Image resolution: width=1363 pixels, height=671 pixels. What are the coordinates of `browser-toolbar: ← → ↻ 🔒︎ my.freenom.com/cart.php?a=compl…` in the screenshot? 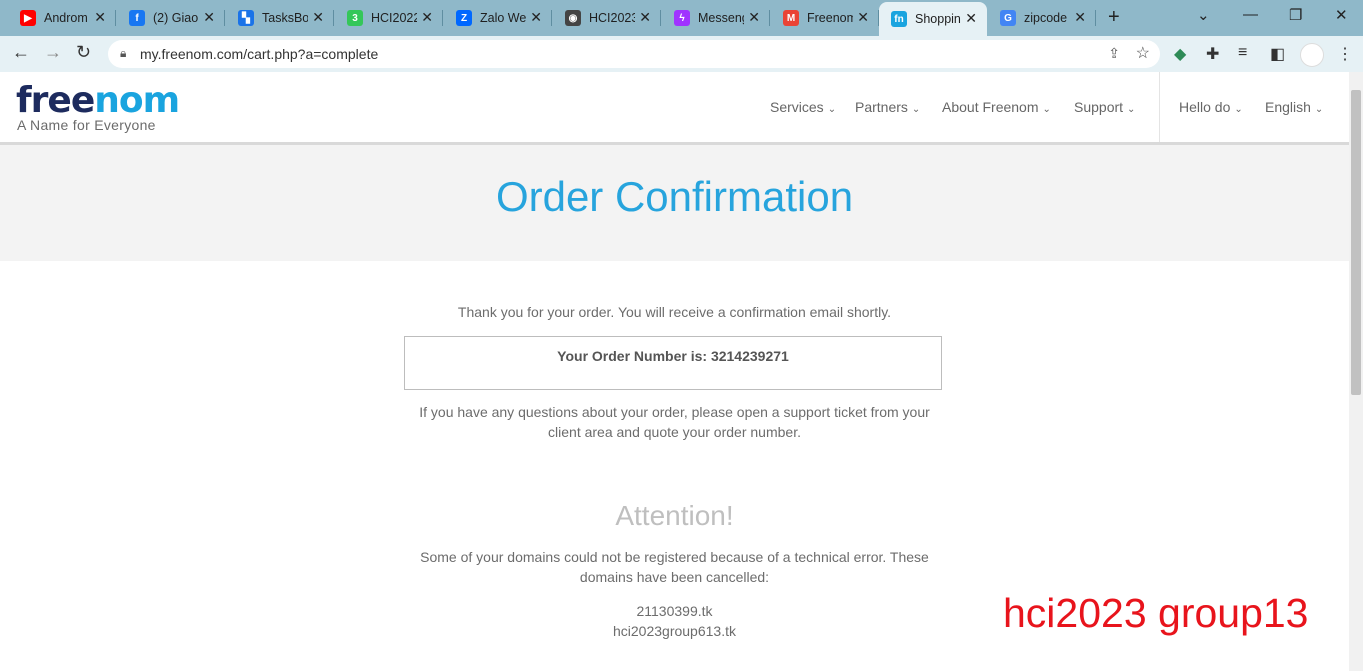 It's located at (681, 54).